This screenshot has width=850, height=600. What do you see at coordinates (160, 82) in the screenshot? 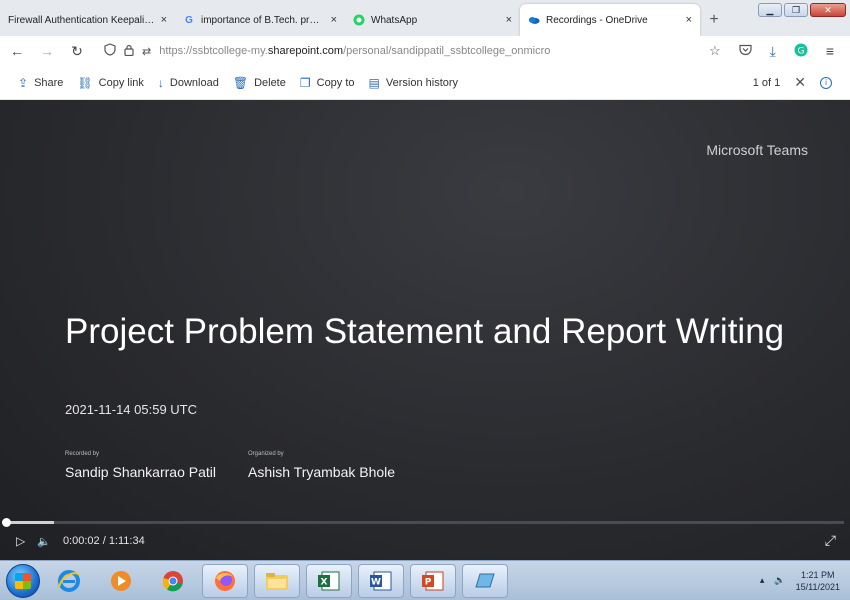
I see `download-icon: ↓` at bounding box center [160, 82].